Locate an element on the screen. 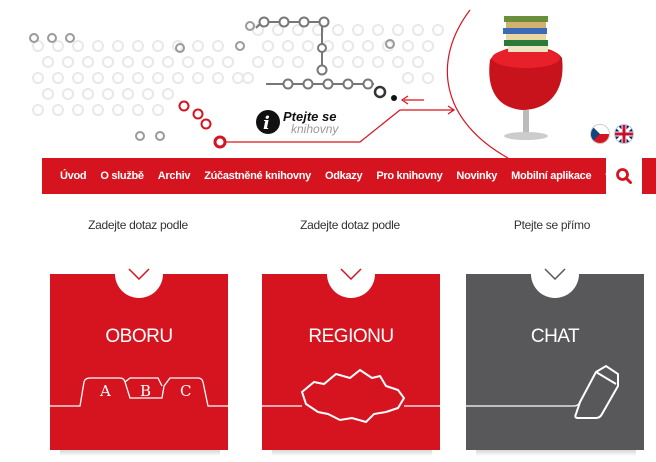 The image size is (656, 462). chair-illustration is located at coordinates (526, 78).